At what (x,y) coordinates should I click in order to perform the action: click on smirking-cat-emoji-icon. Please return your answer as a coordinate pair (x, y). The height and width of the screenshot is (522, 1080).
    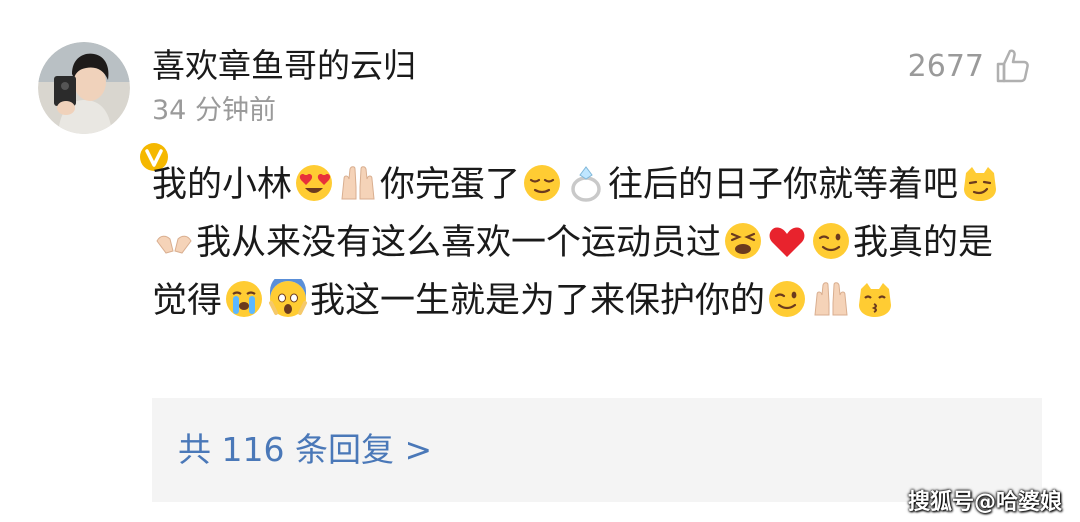
    Looking at the image, I should click on (980, 183).